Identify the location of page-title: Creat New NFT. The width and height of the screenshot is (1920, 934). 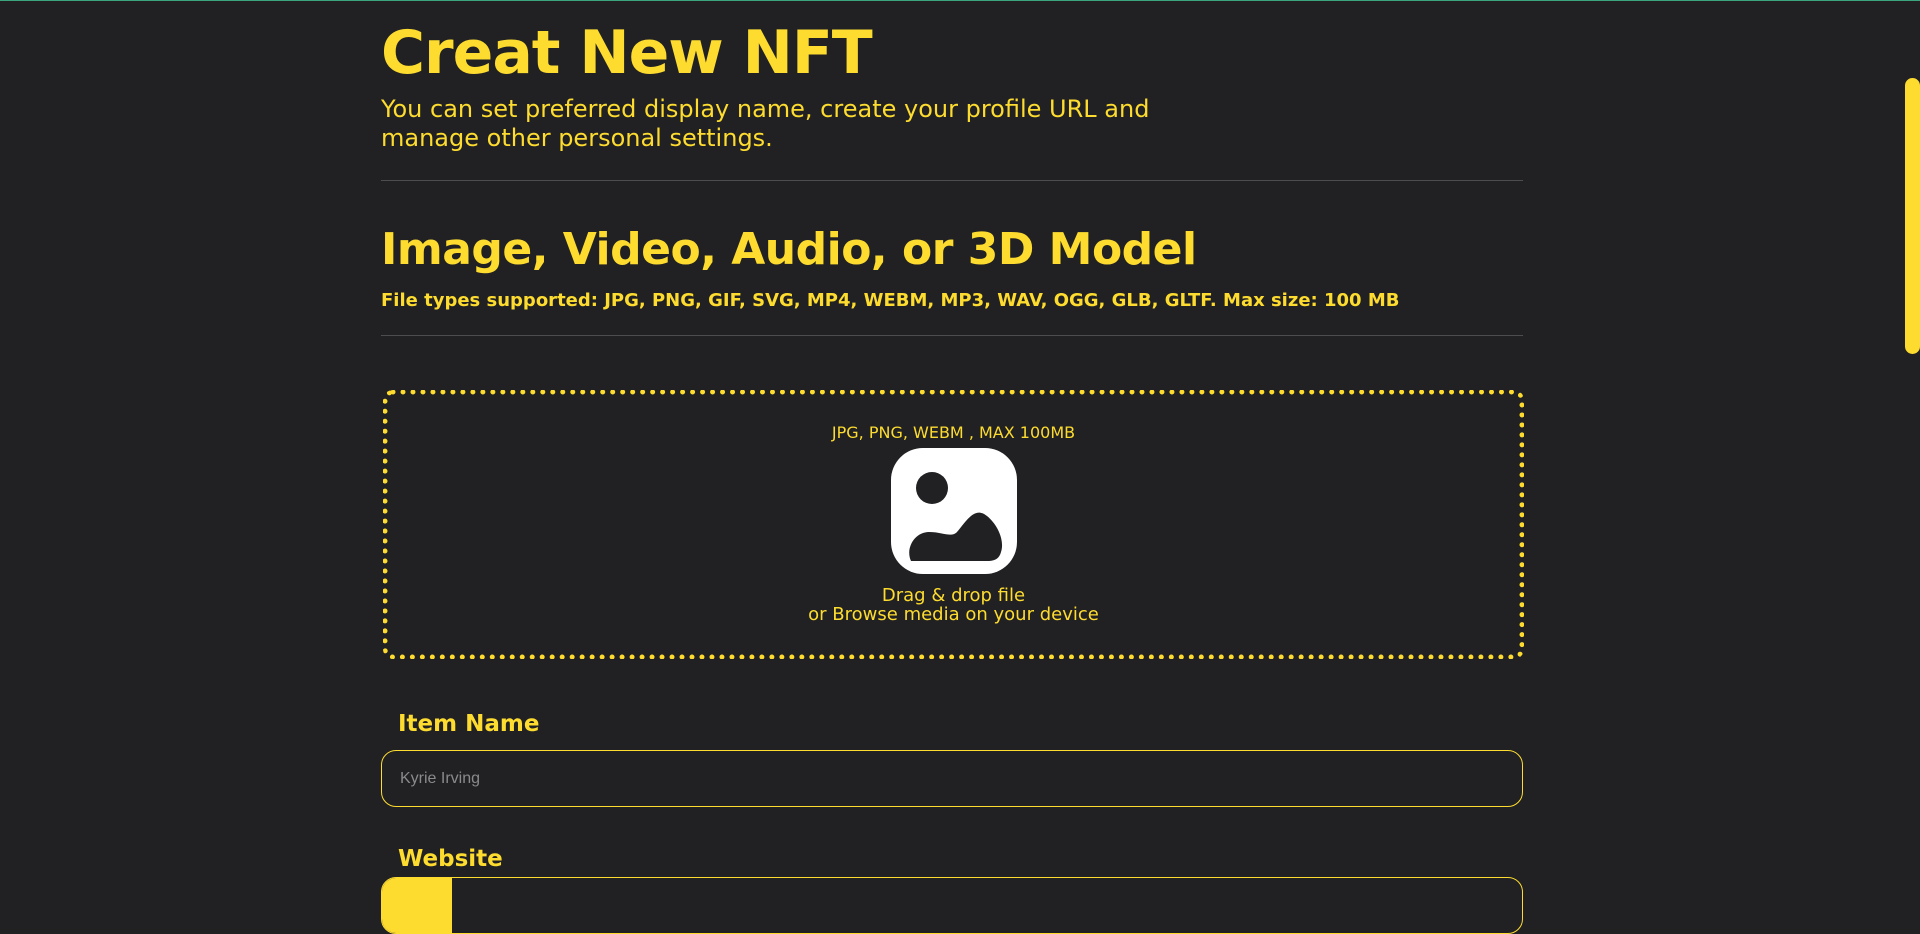
(627, 53).